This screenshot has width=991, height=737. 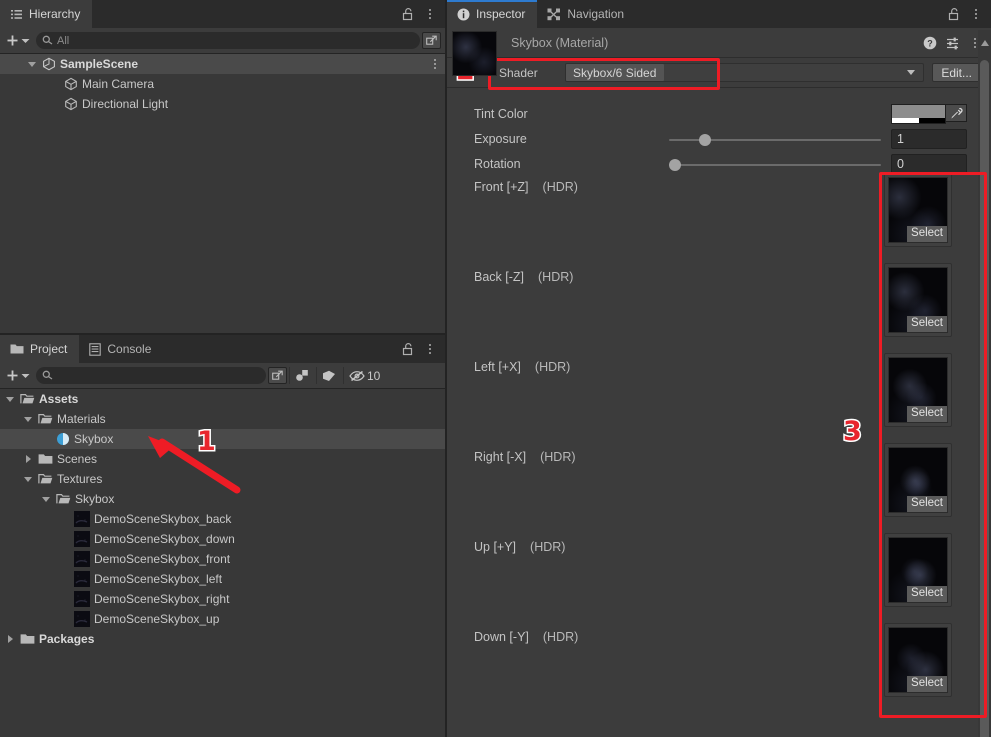 What do you see at coordinates (59, 399) in the screenshot?
I see `project-row-label: Assets` at bounding box center [59, 399].